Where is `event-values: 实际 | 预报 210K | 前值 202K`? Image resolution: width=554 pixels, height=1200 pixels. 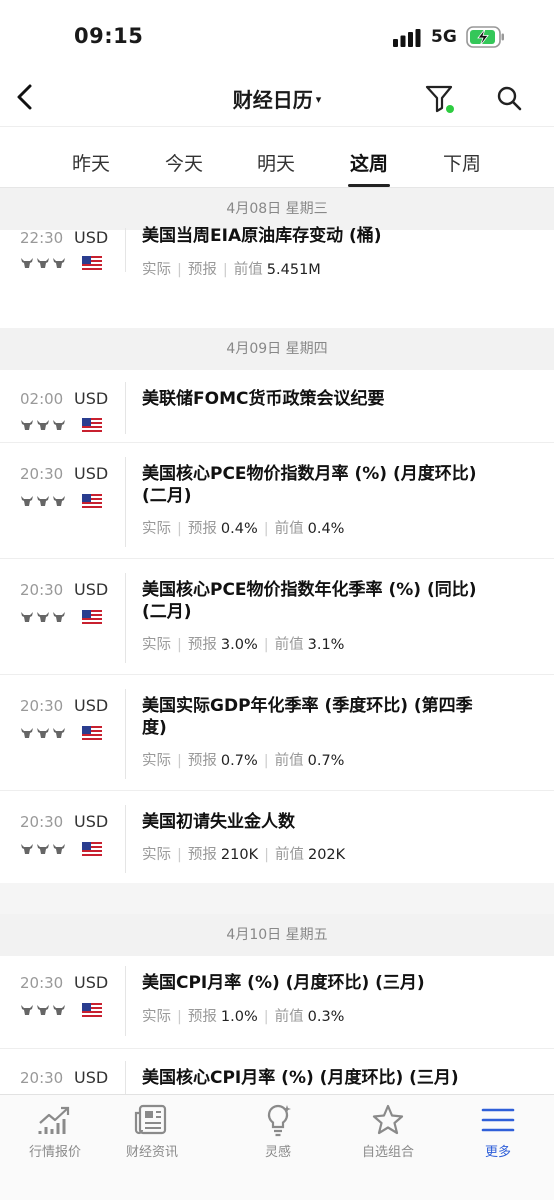 event-values: 实际 | 预报 210K | 前值 202K is located at coordinates (243, 853).